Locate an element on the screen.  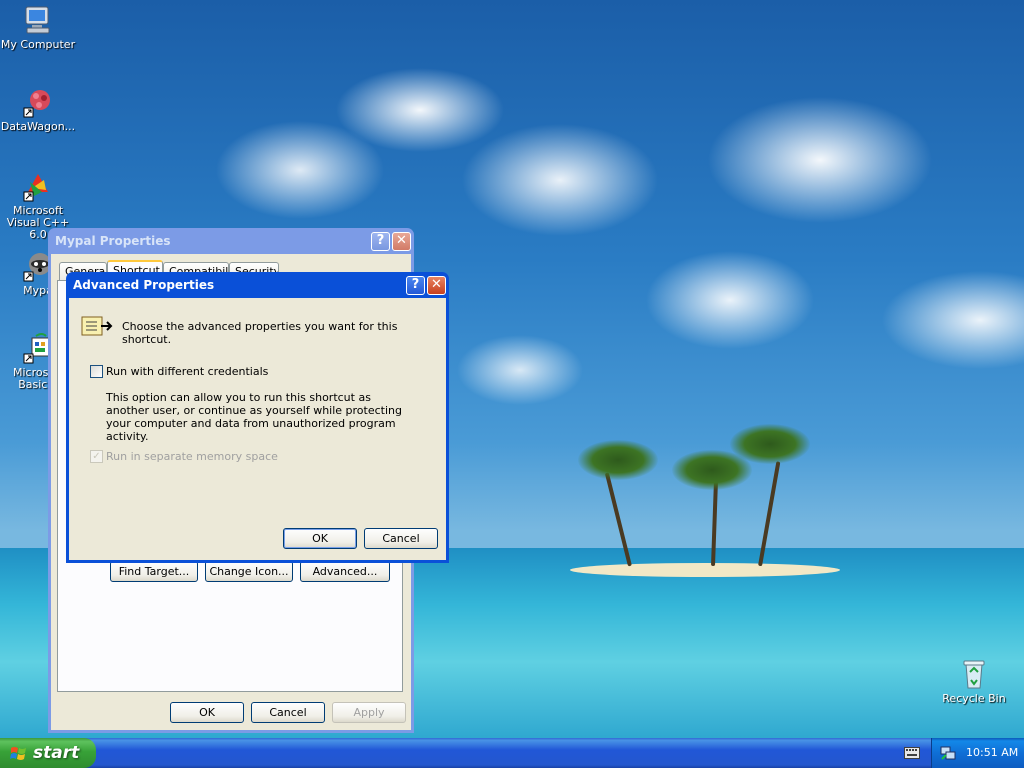
start-button: start is located at coordinates (48, 753).